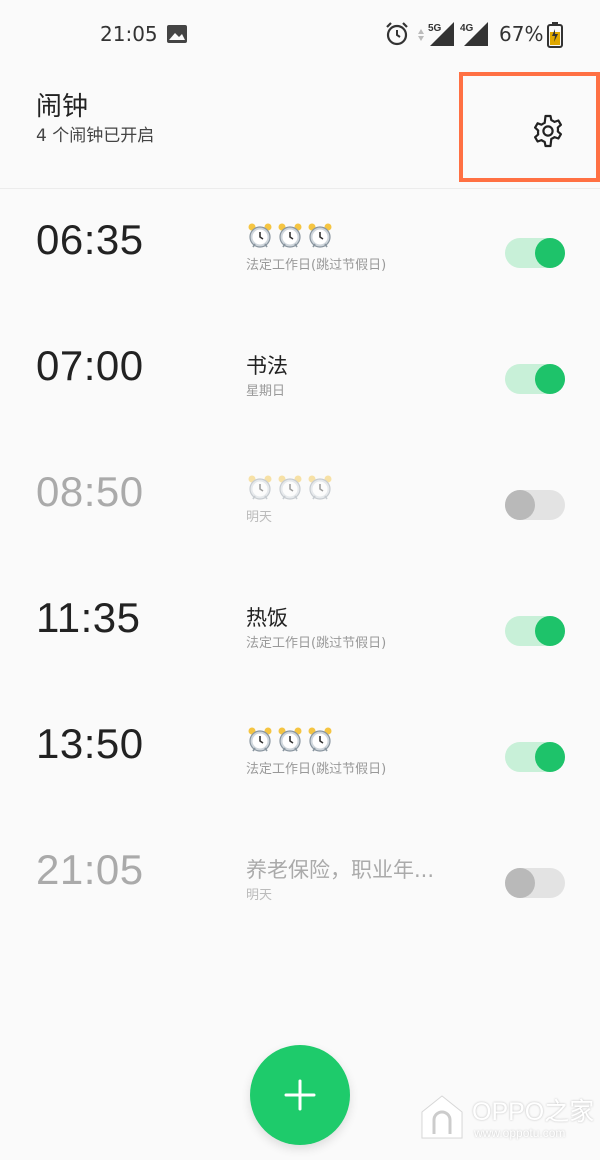  Describe the element at coordinates (267, 618) in the screenshot. I see `alarm-label: 热饭` at that location.